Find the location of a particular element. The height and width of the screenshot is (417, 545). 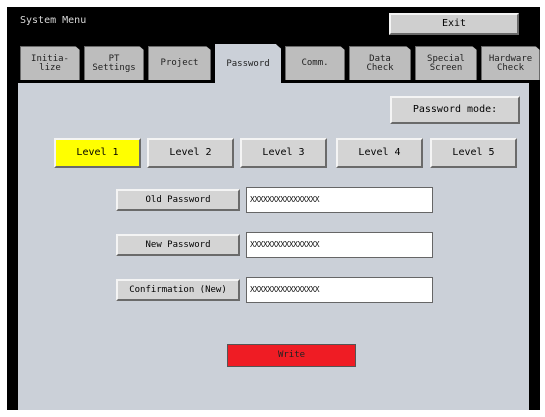

confirmation-label: Confirmation (New) is located at coordinates (178, 290).